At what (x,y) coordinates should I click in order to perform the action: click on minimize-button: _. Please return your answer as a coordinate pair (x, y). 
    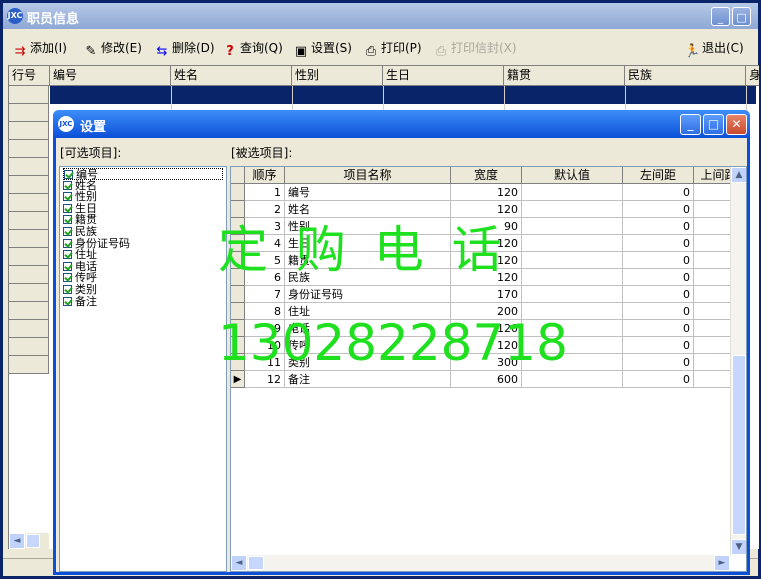
    Looking at the image, I should click on (720, 16).